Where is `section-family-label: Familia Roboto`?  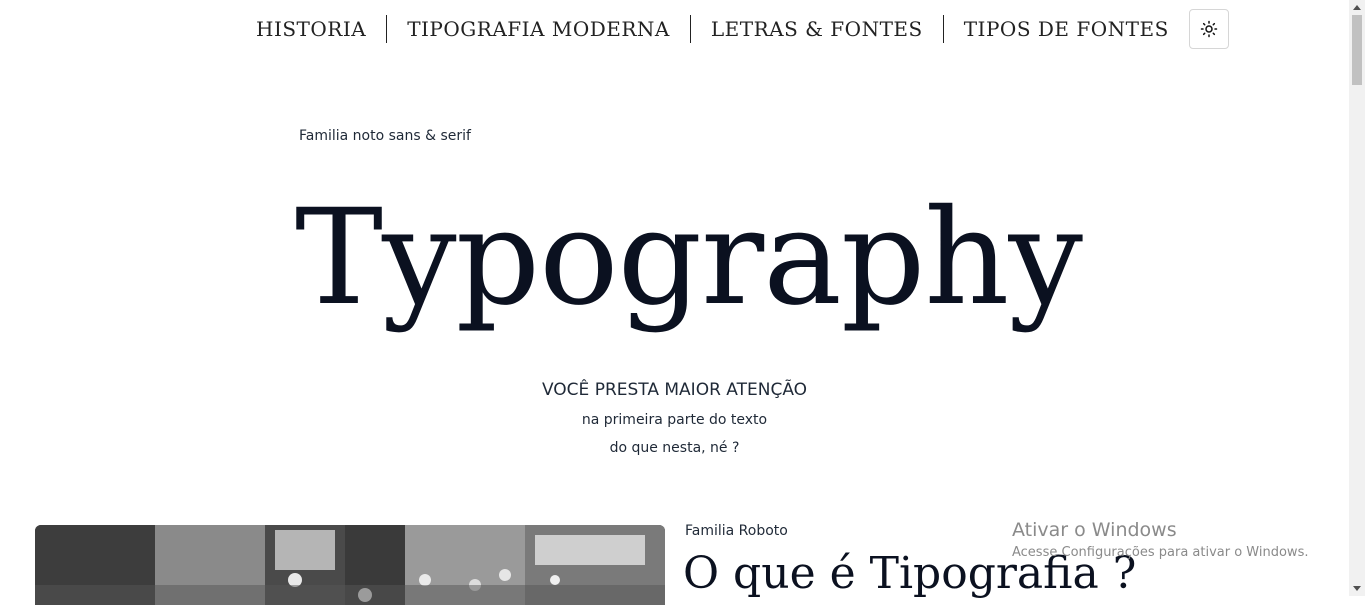
section-family-label: Familia Roboto is located at coordinates (736, 531).